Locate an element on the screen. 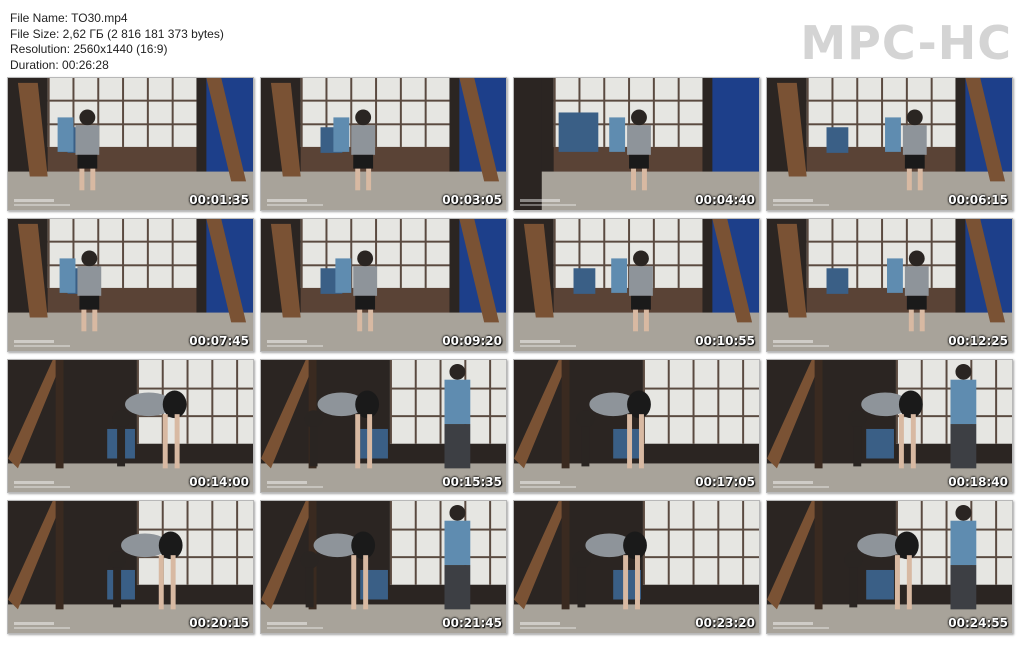  thumbnail: 00:07:45 is located at coordinates (130, 285).